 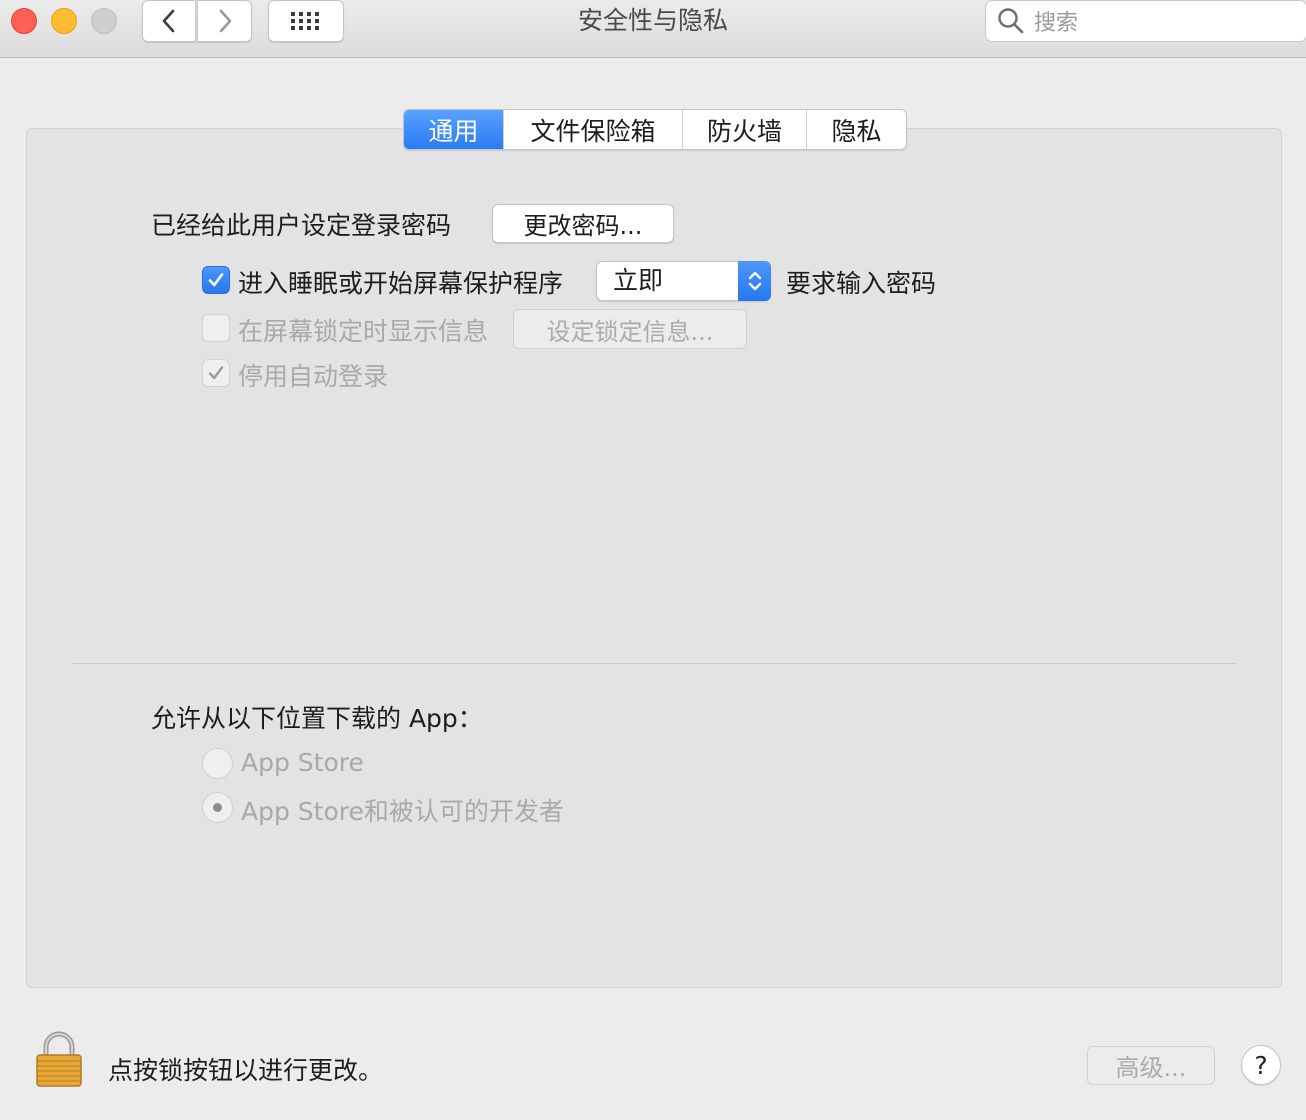 What do you see at coordinates (402, 811) in the screenshot?
I see `radio-app-store-identified-developers-label: App Store和被认可的开发者` at bounding box center [402, 811].